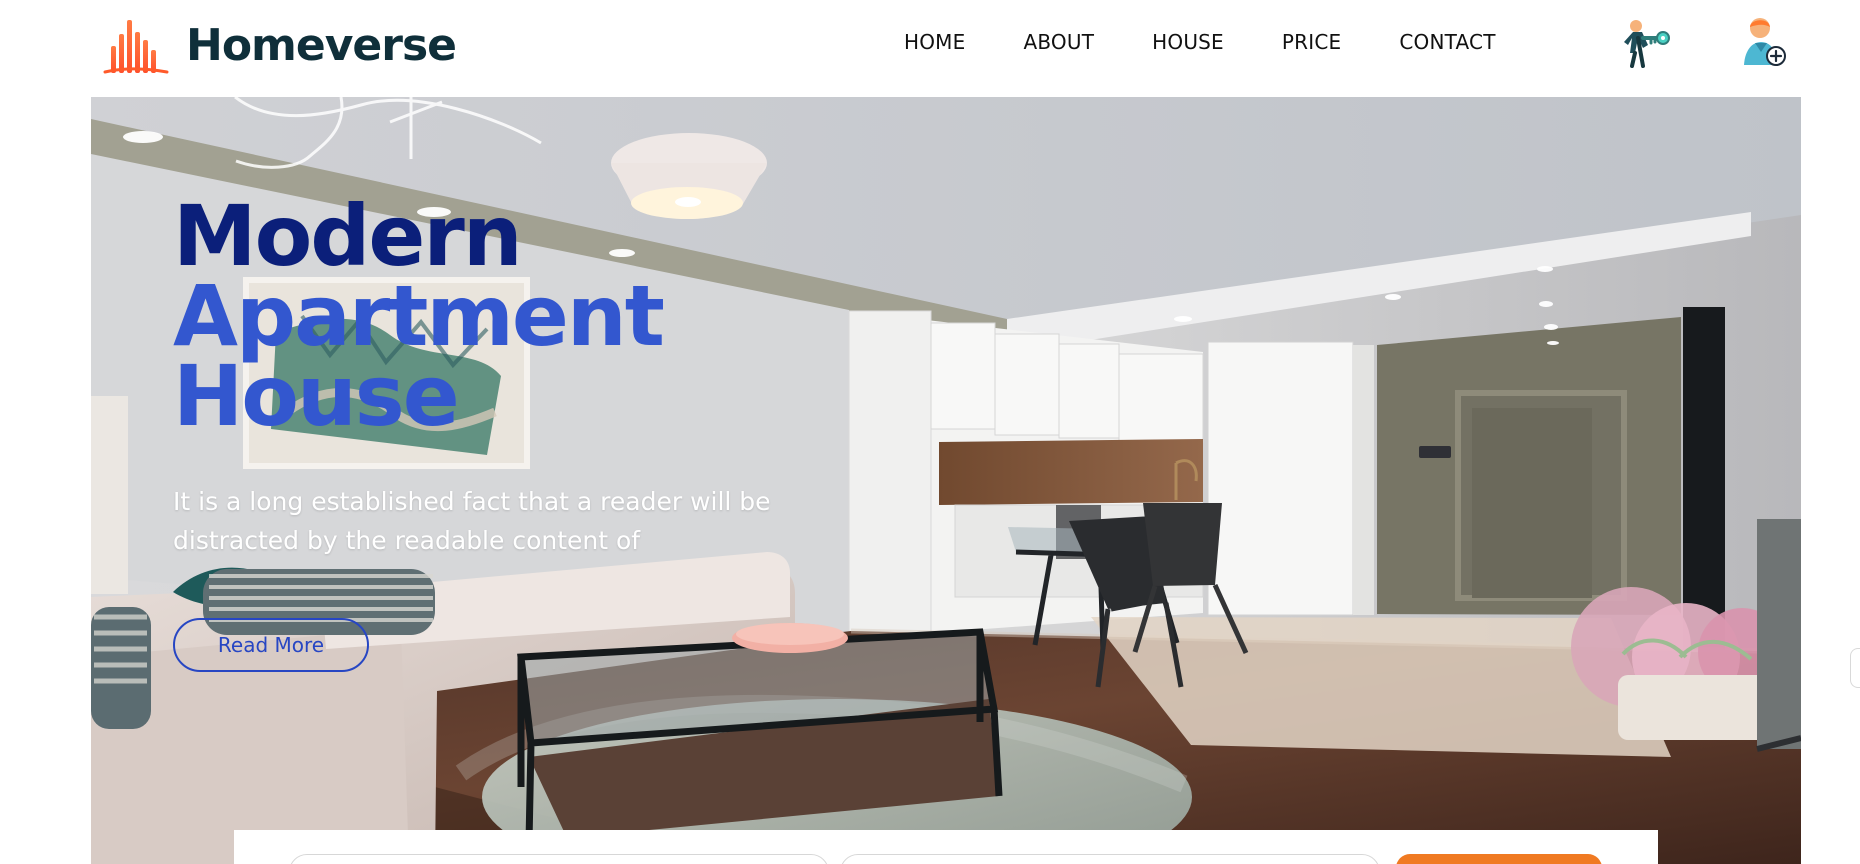 The image size is (1860, 864). I want to click on main-navigation: HOME ABOUT HOUSE PRICE CONTACT, so click(1200, 42).